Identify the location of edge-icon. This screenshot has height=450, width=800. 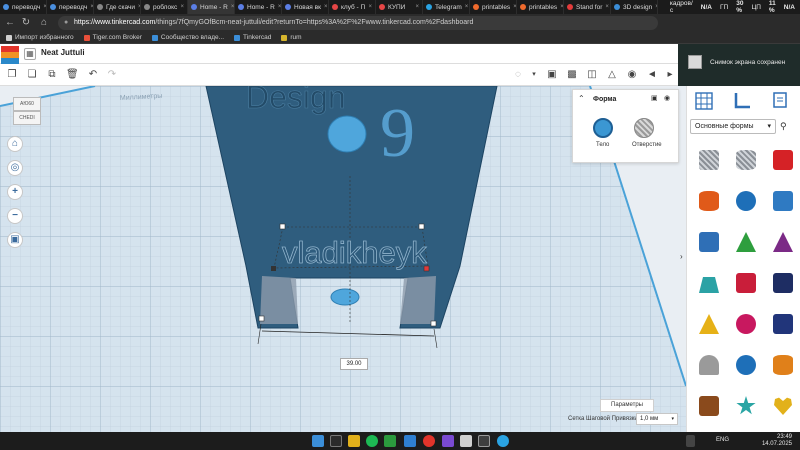
(410, 441).